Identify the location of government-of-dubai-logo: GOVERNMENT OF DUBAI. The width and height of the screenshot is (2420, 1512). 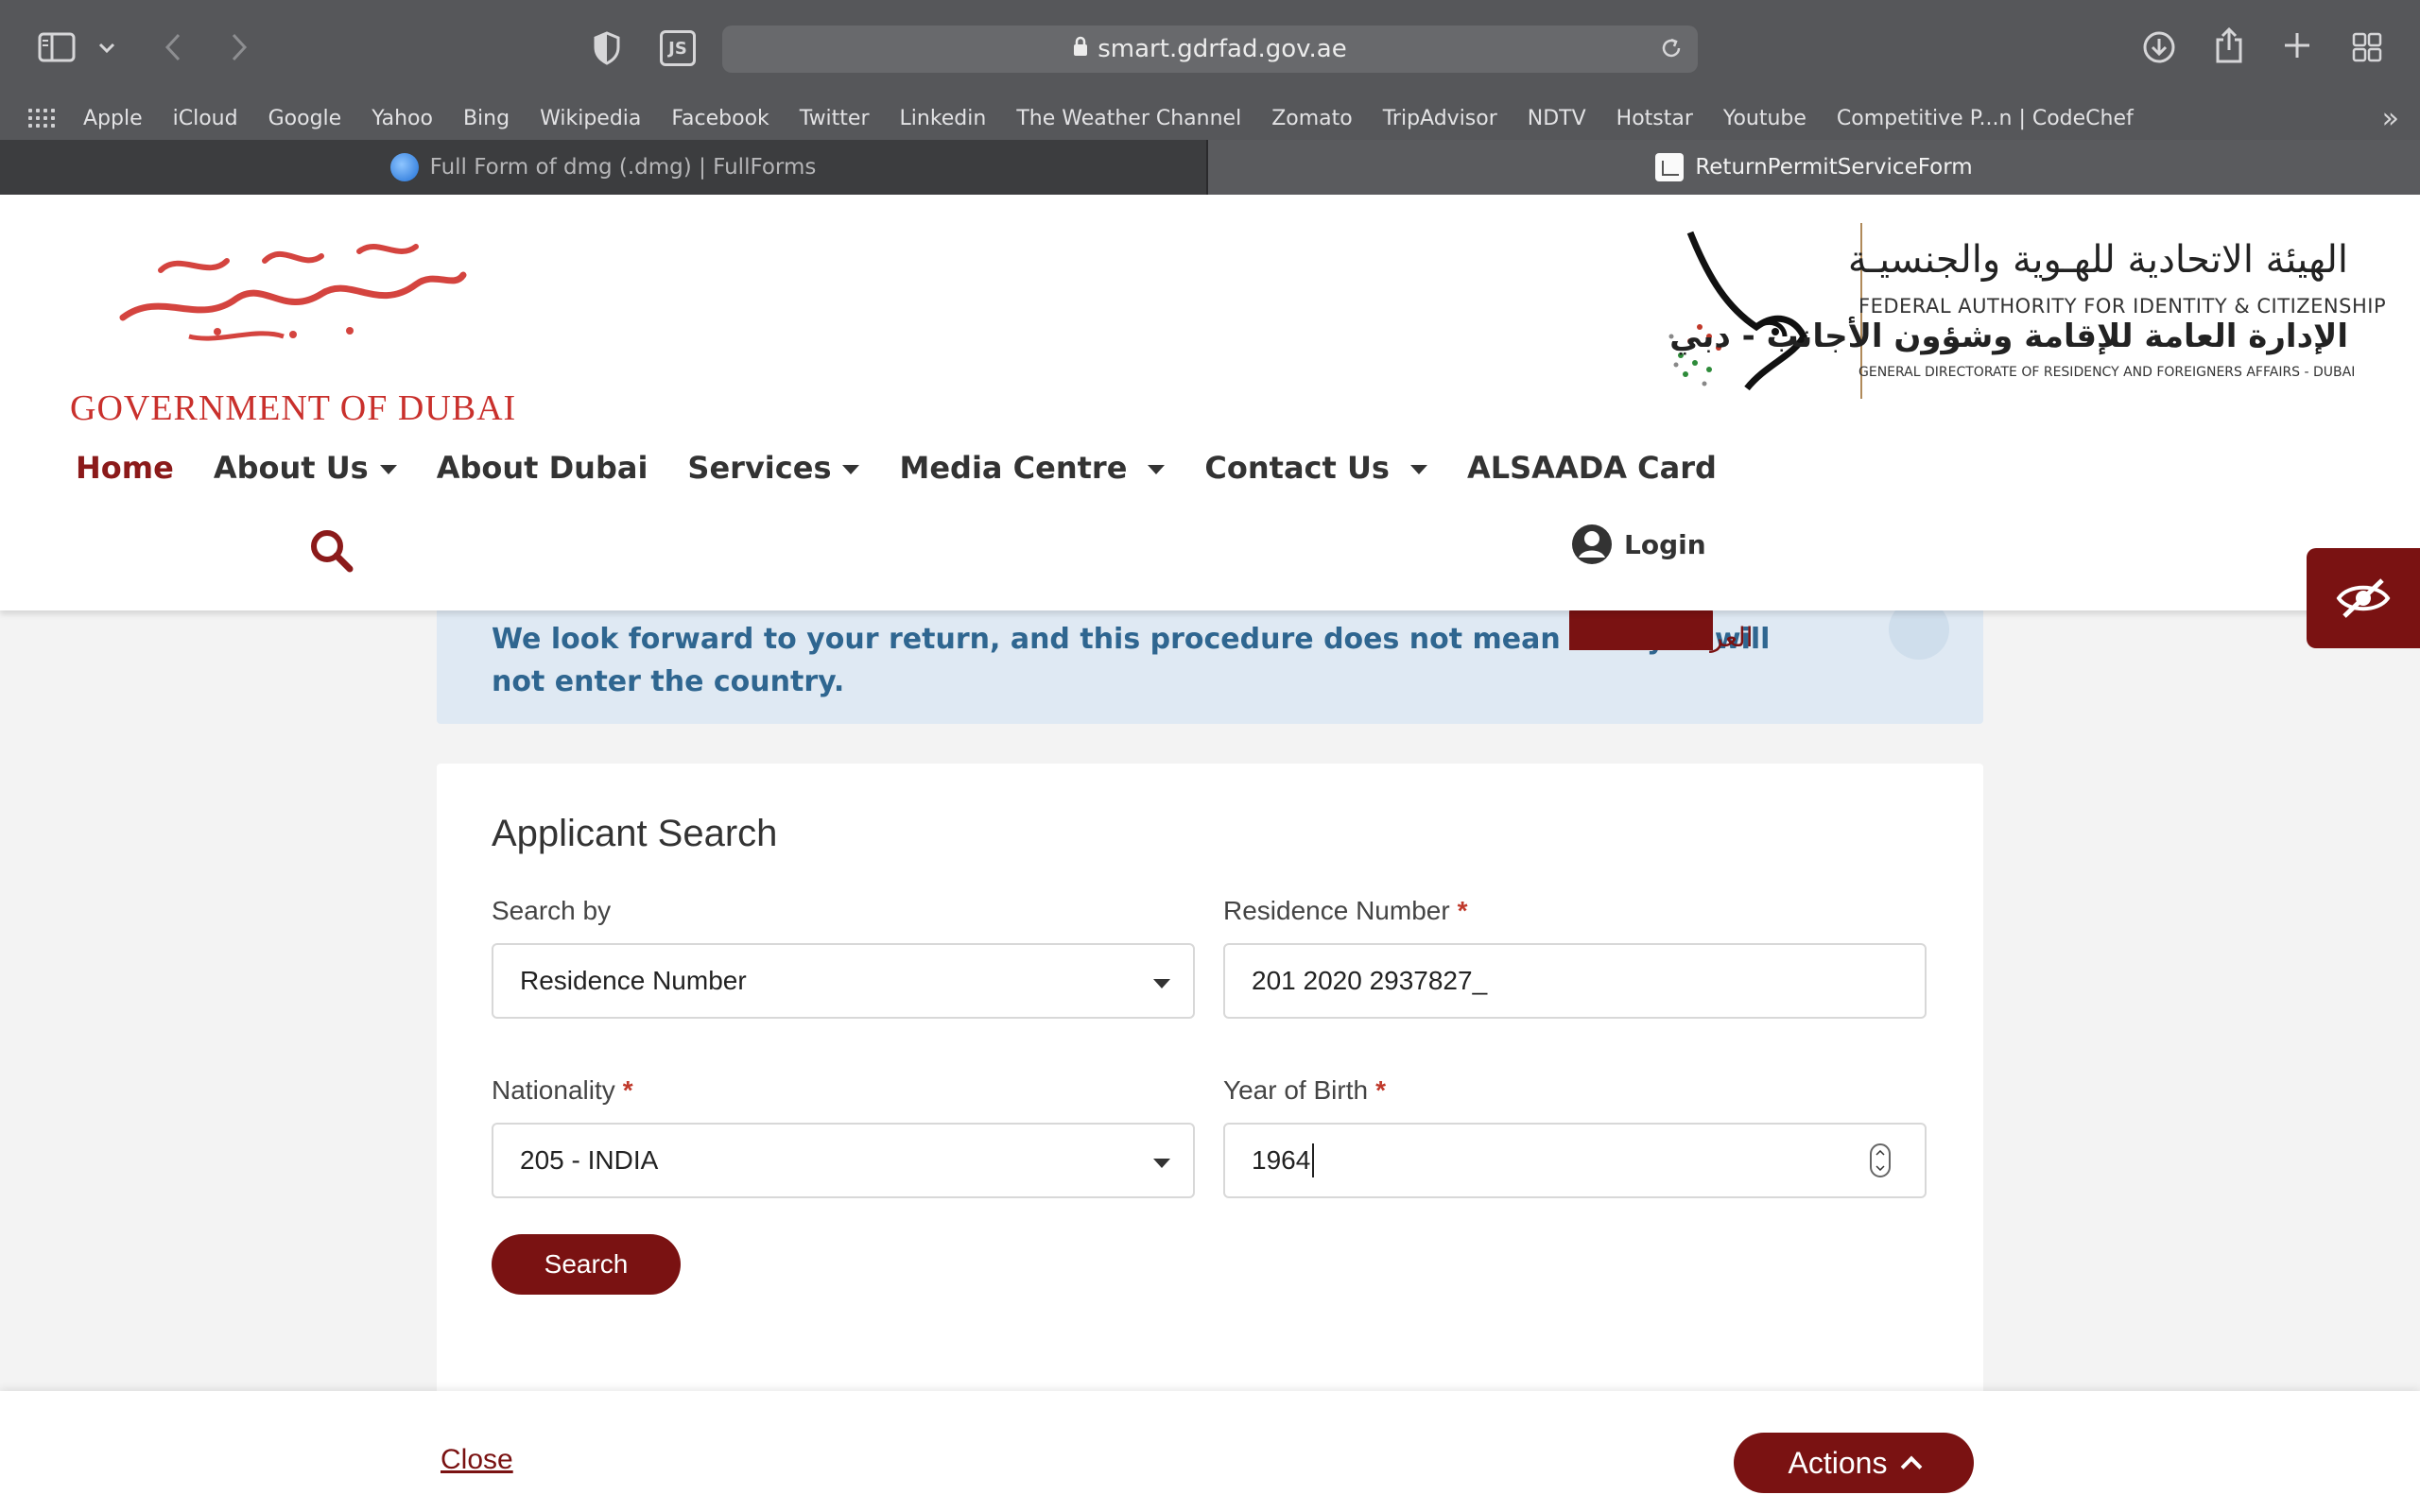
(293, 330).